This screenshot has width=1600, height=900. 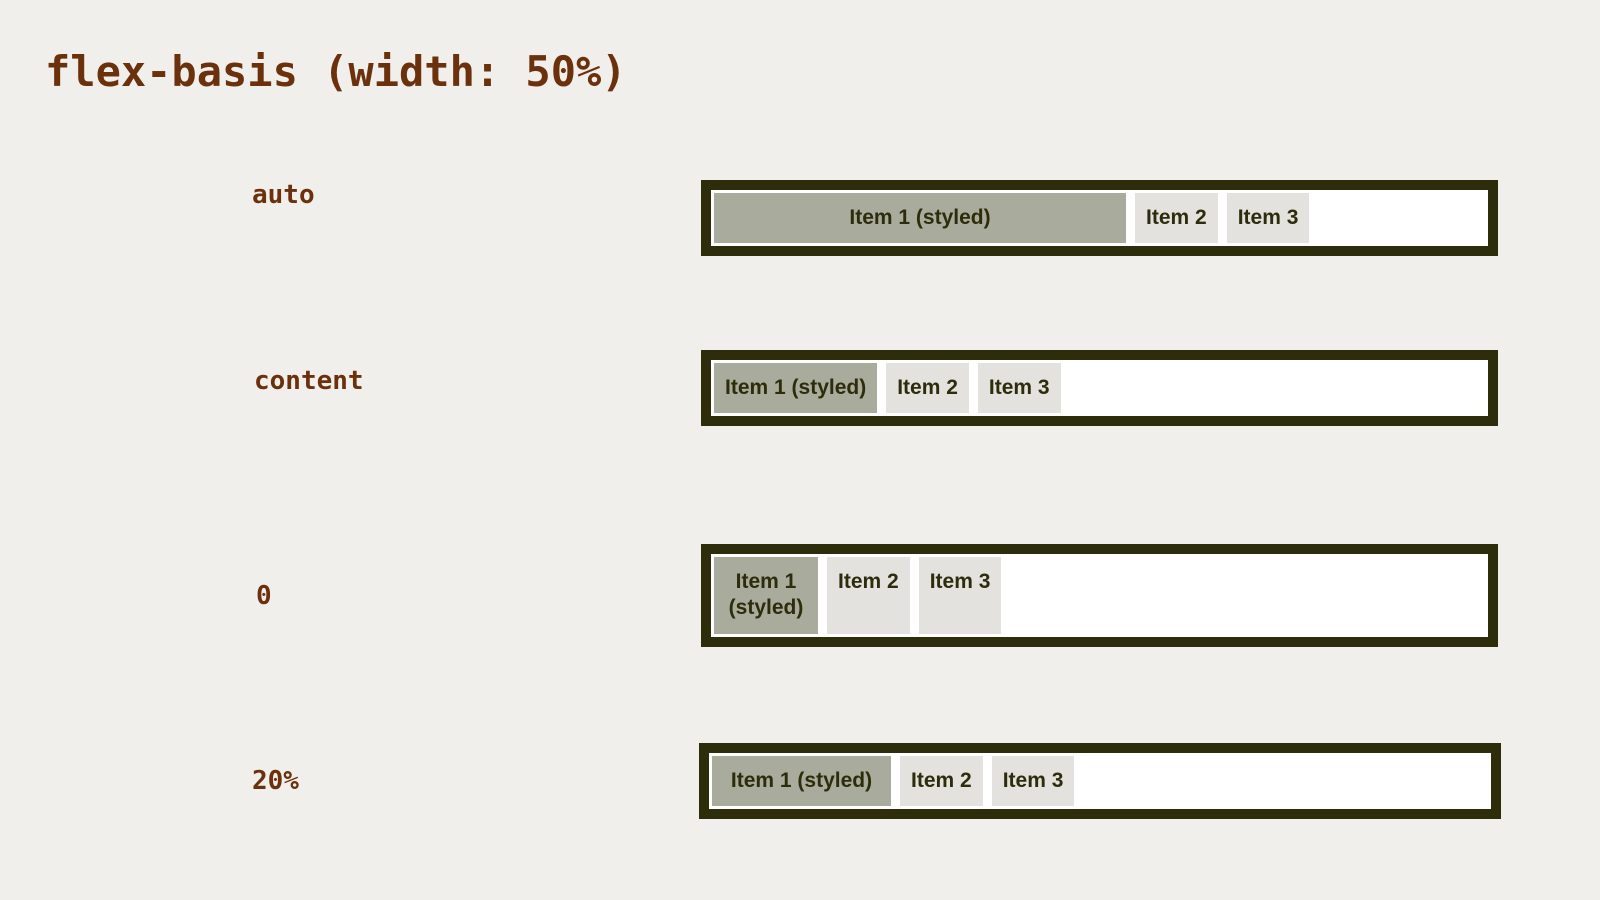 What do you see at coordinates (336, 71) in the screenshot?
I see `page-title: flex-basis (width: 50%)` at bounding box center [336, 71].